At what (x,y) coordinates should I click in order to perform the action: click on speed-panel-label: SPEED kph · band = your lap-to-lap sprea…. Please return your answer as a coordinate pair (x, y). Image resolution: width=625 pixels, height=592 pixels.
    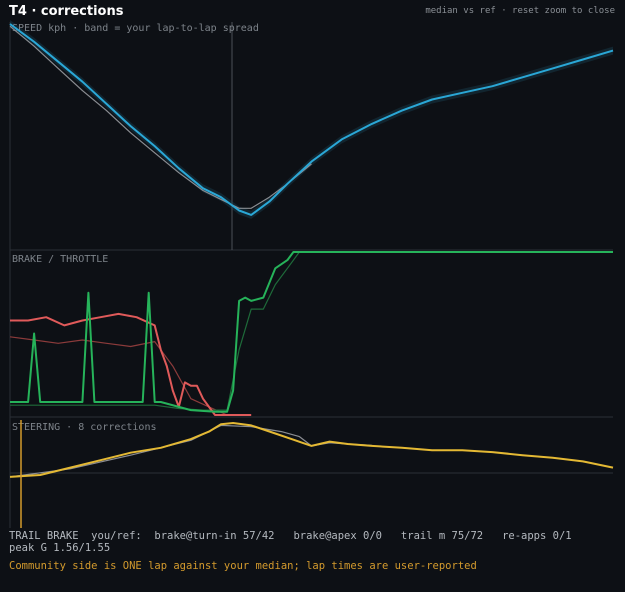
    Looking at the image, I should click on (135, 28).